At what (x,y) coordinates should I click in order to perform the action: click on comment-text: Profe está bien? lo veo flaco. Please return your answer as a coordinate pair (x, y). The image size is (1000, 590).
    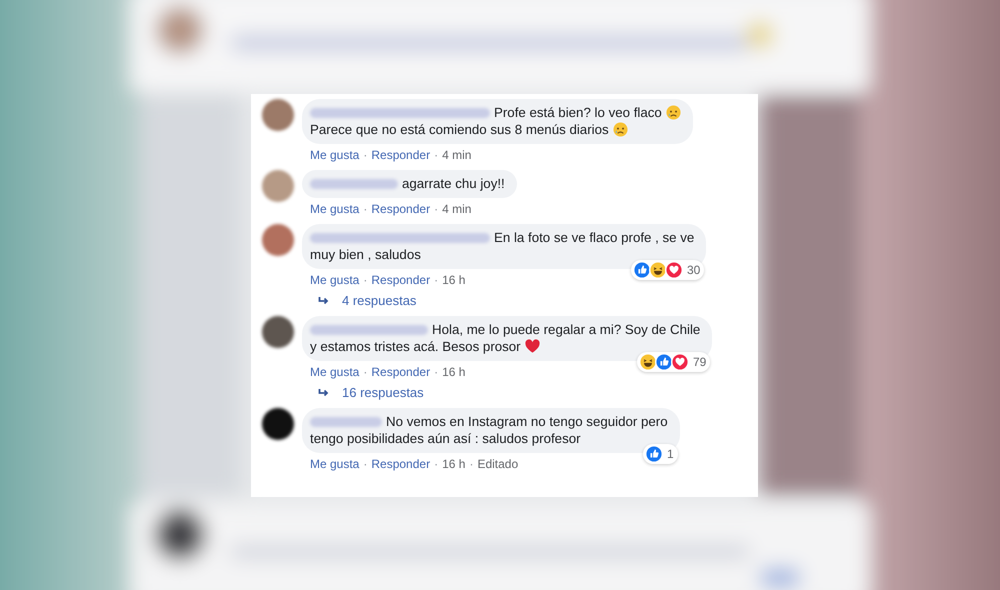
    Looking at the image, I should click on (578, 112).